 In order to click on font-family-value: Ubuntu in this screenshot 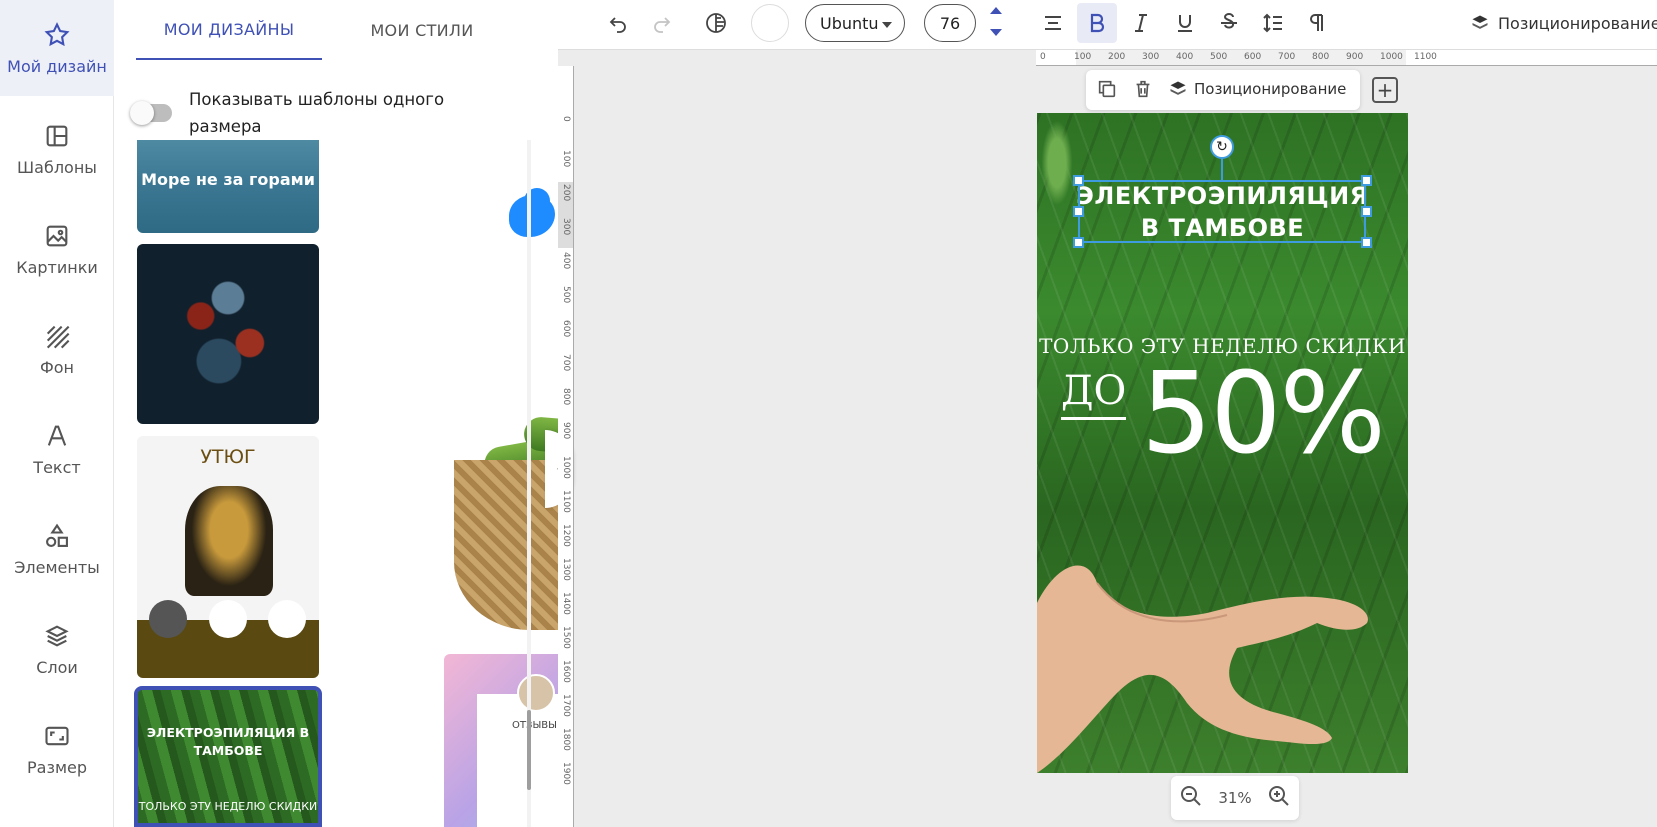, I will do `click(849, 23)`.